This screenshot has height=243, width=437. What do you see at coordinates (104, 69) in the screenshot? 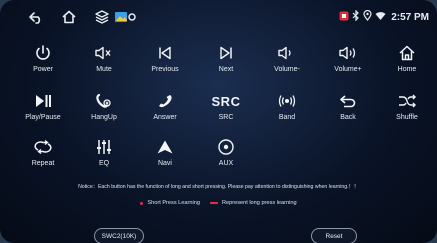
I see `mute-label: Mute` at bounding box center [104, 69].